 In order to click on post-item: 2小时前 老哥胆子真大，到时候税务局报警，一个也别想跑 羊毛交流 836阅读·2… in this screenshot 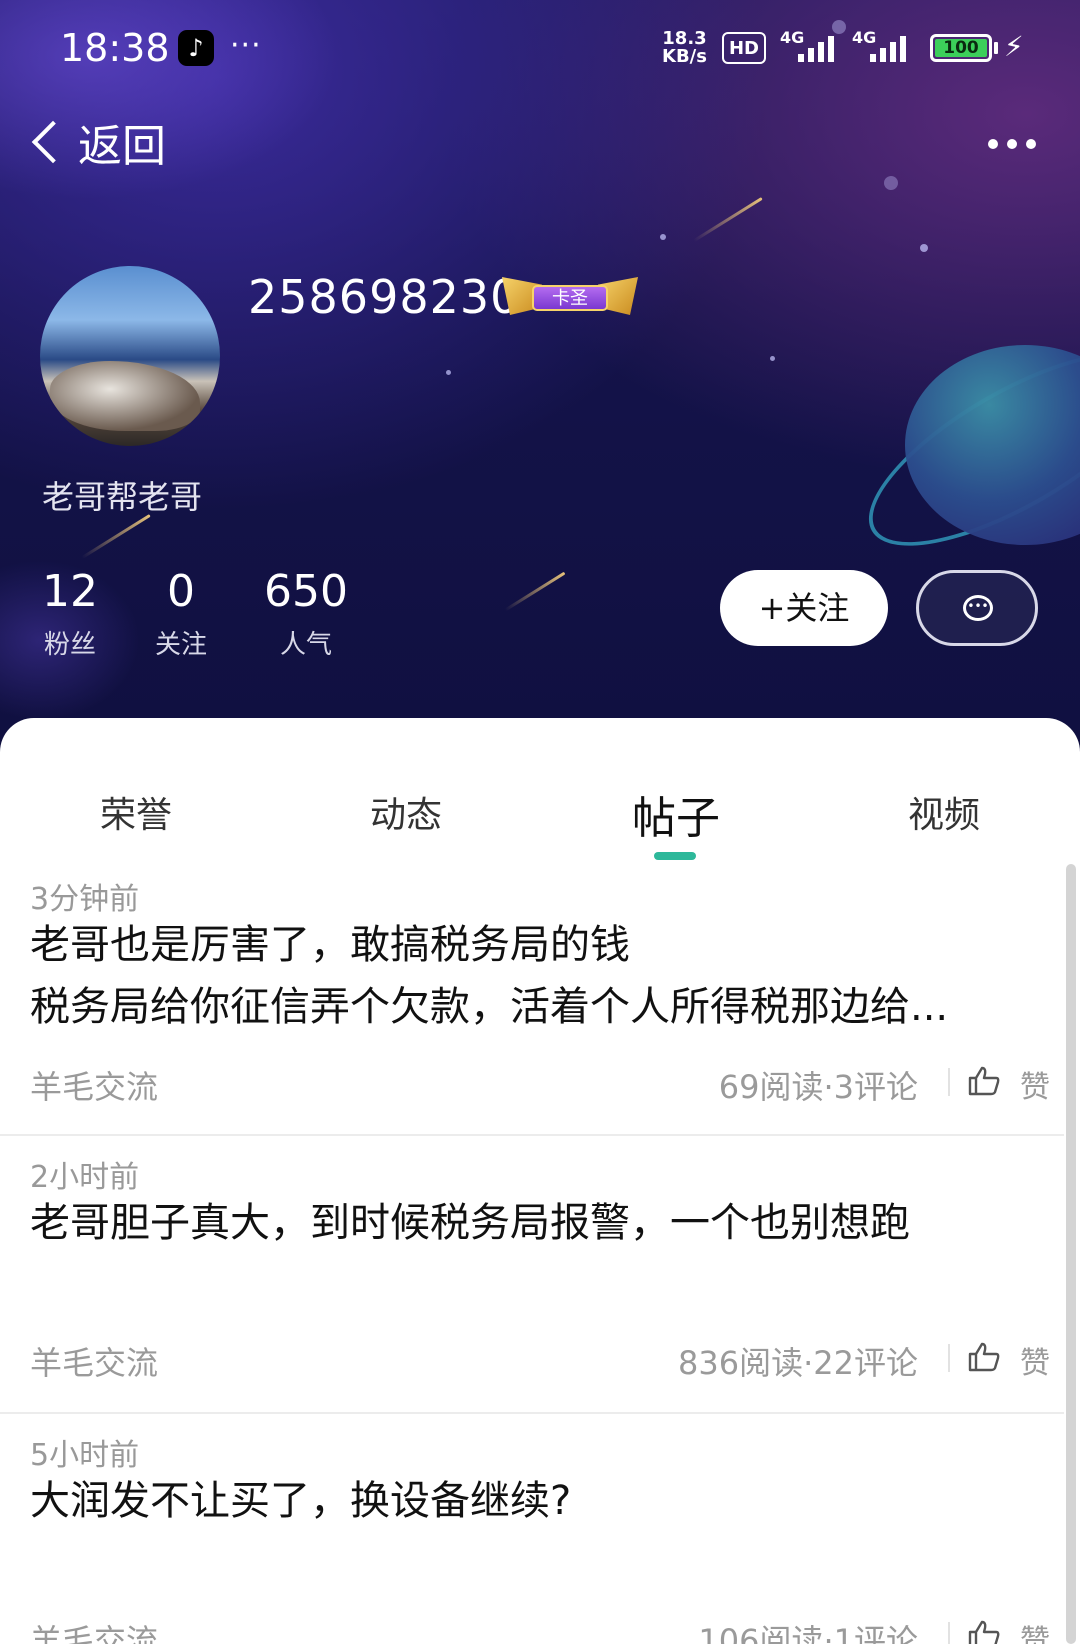, I will do `click(532, 1267)`.